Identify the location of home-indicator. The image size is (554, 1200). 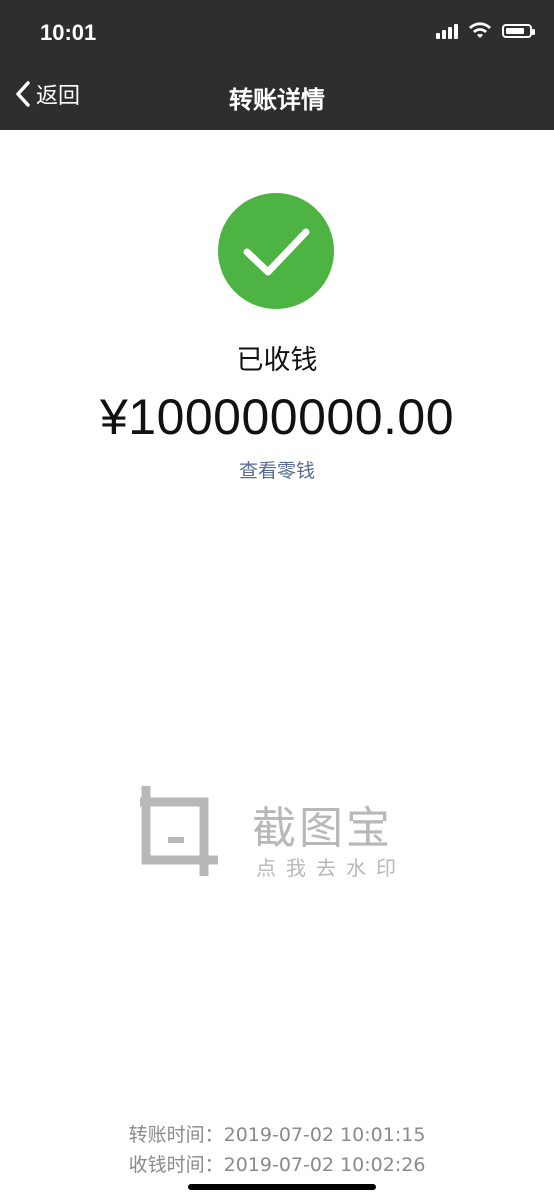
(282, 1187).